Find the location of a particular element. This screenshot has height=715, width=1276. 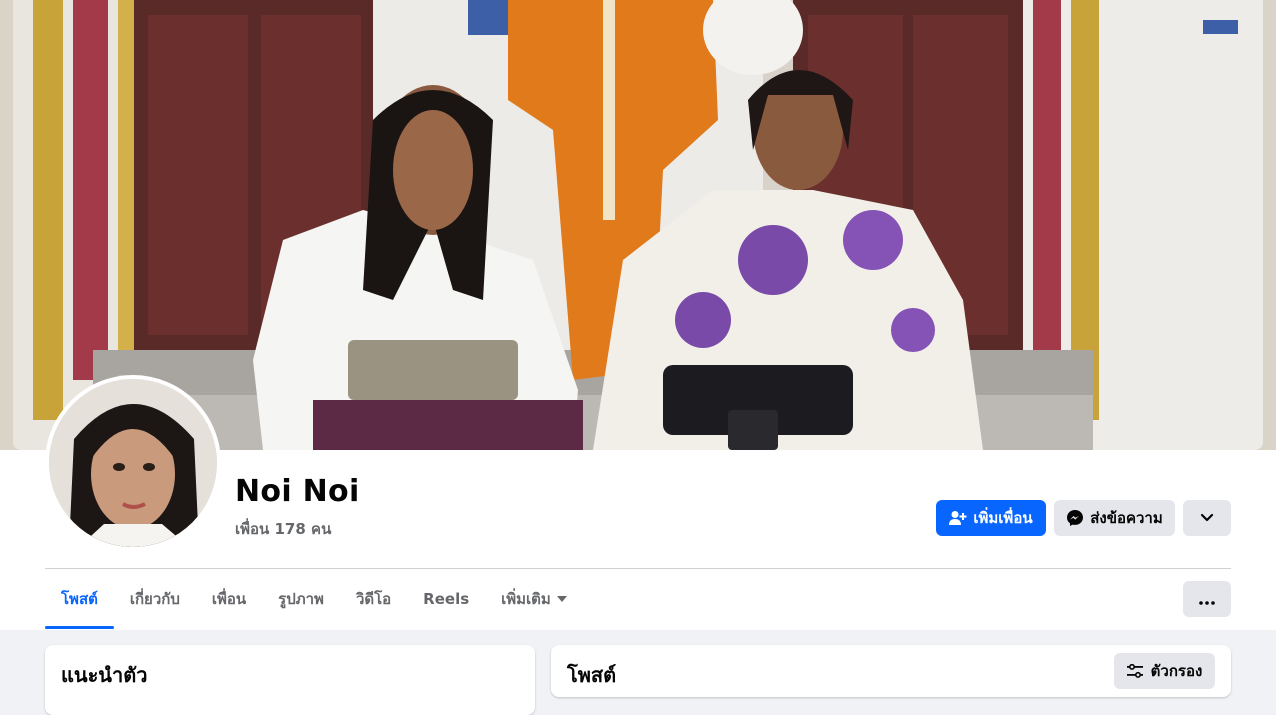

caret-down-icon is located at coordinates (561, 599).